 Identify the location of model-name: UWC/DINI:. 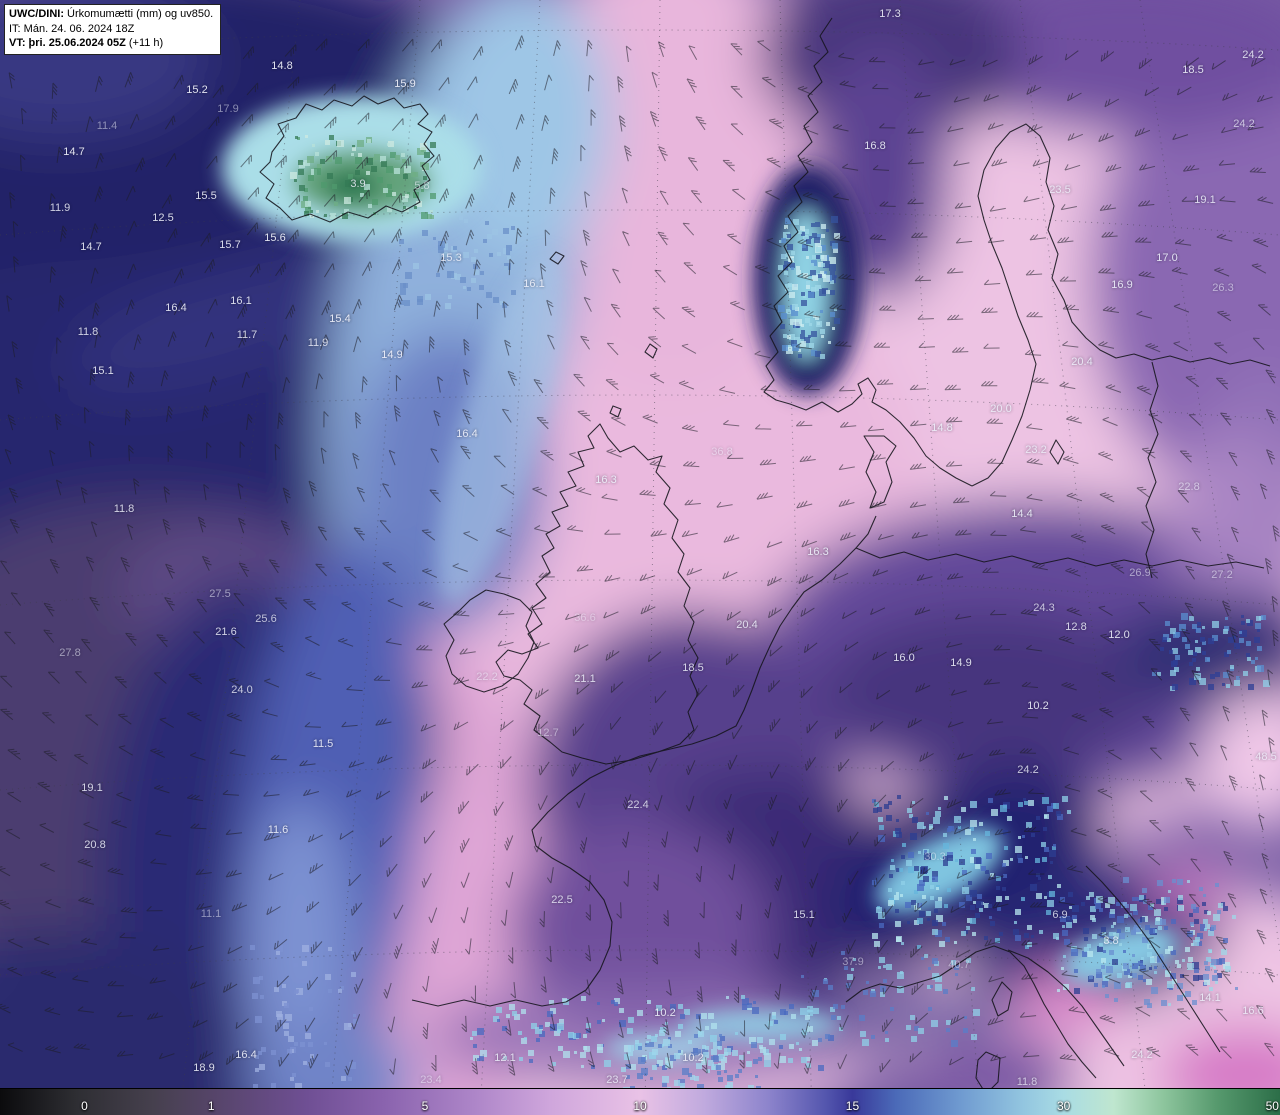
(36, 14).